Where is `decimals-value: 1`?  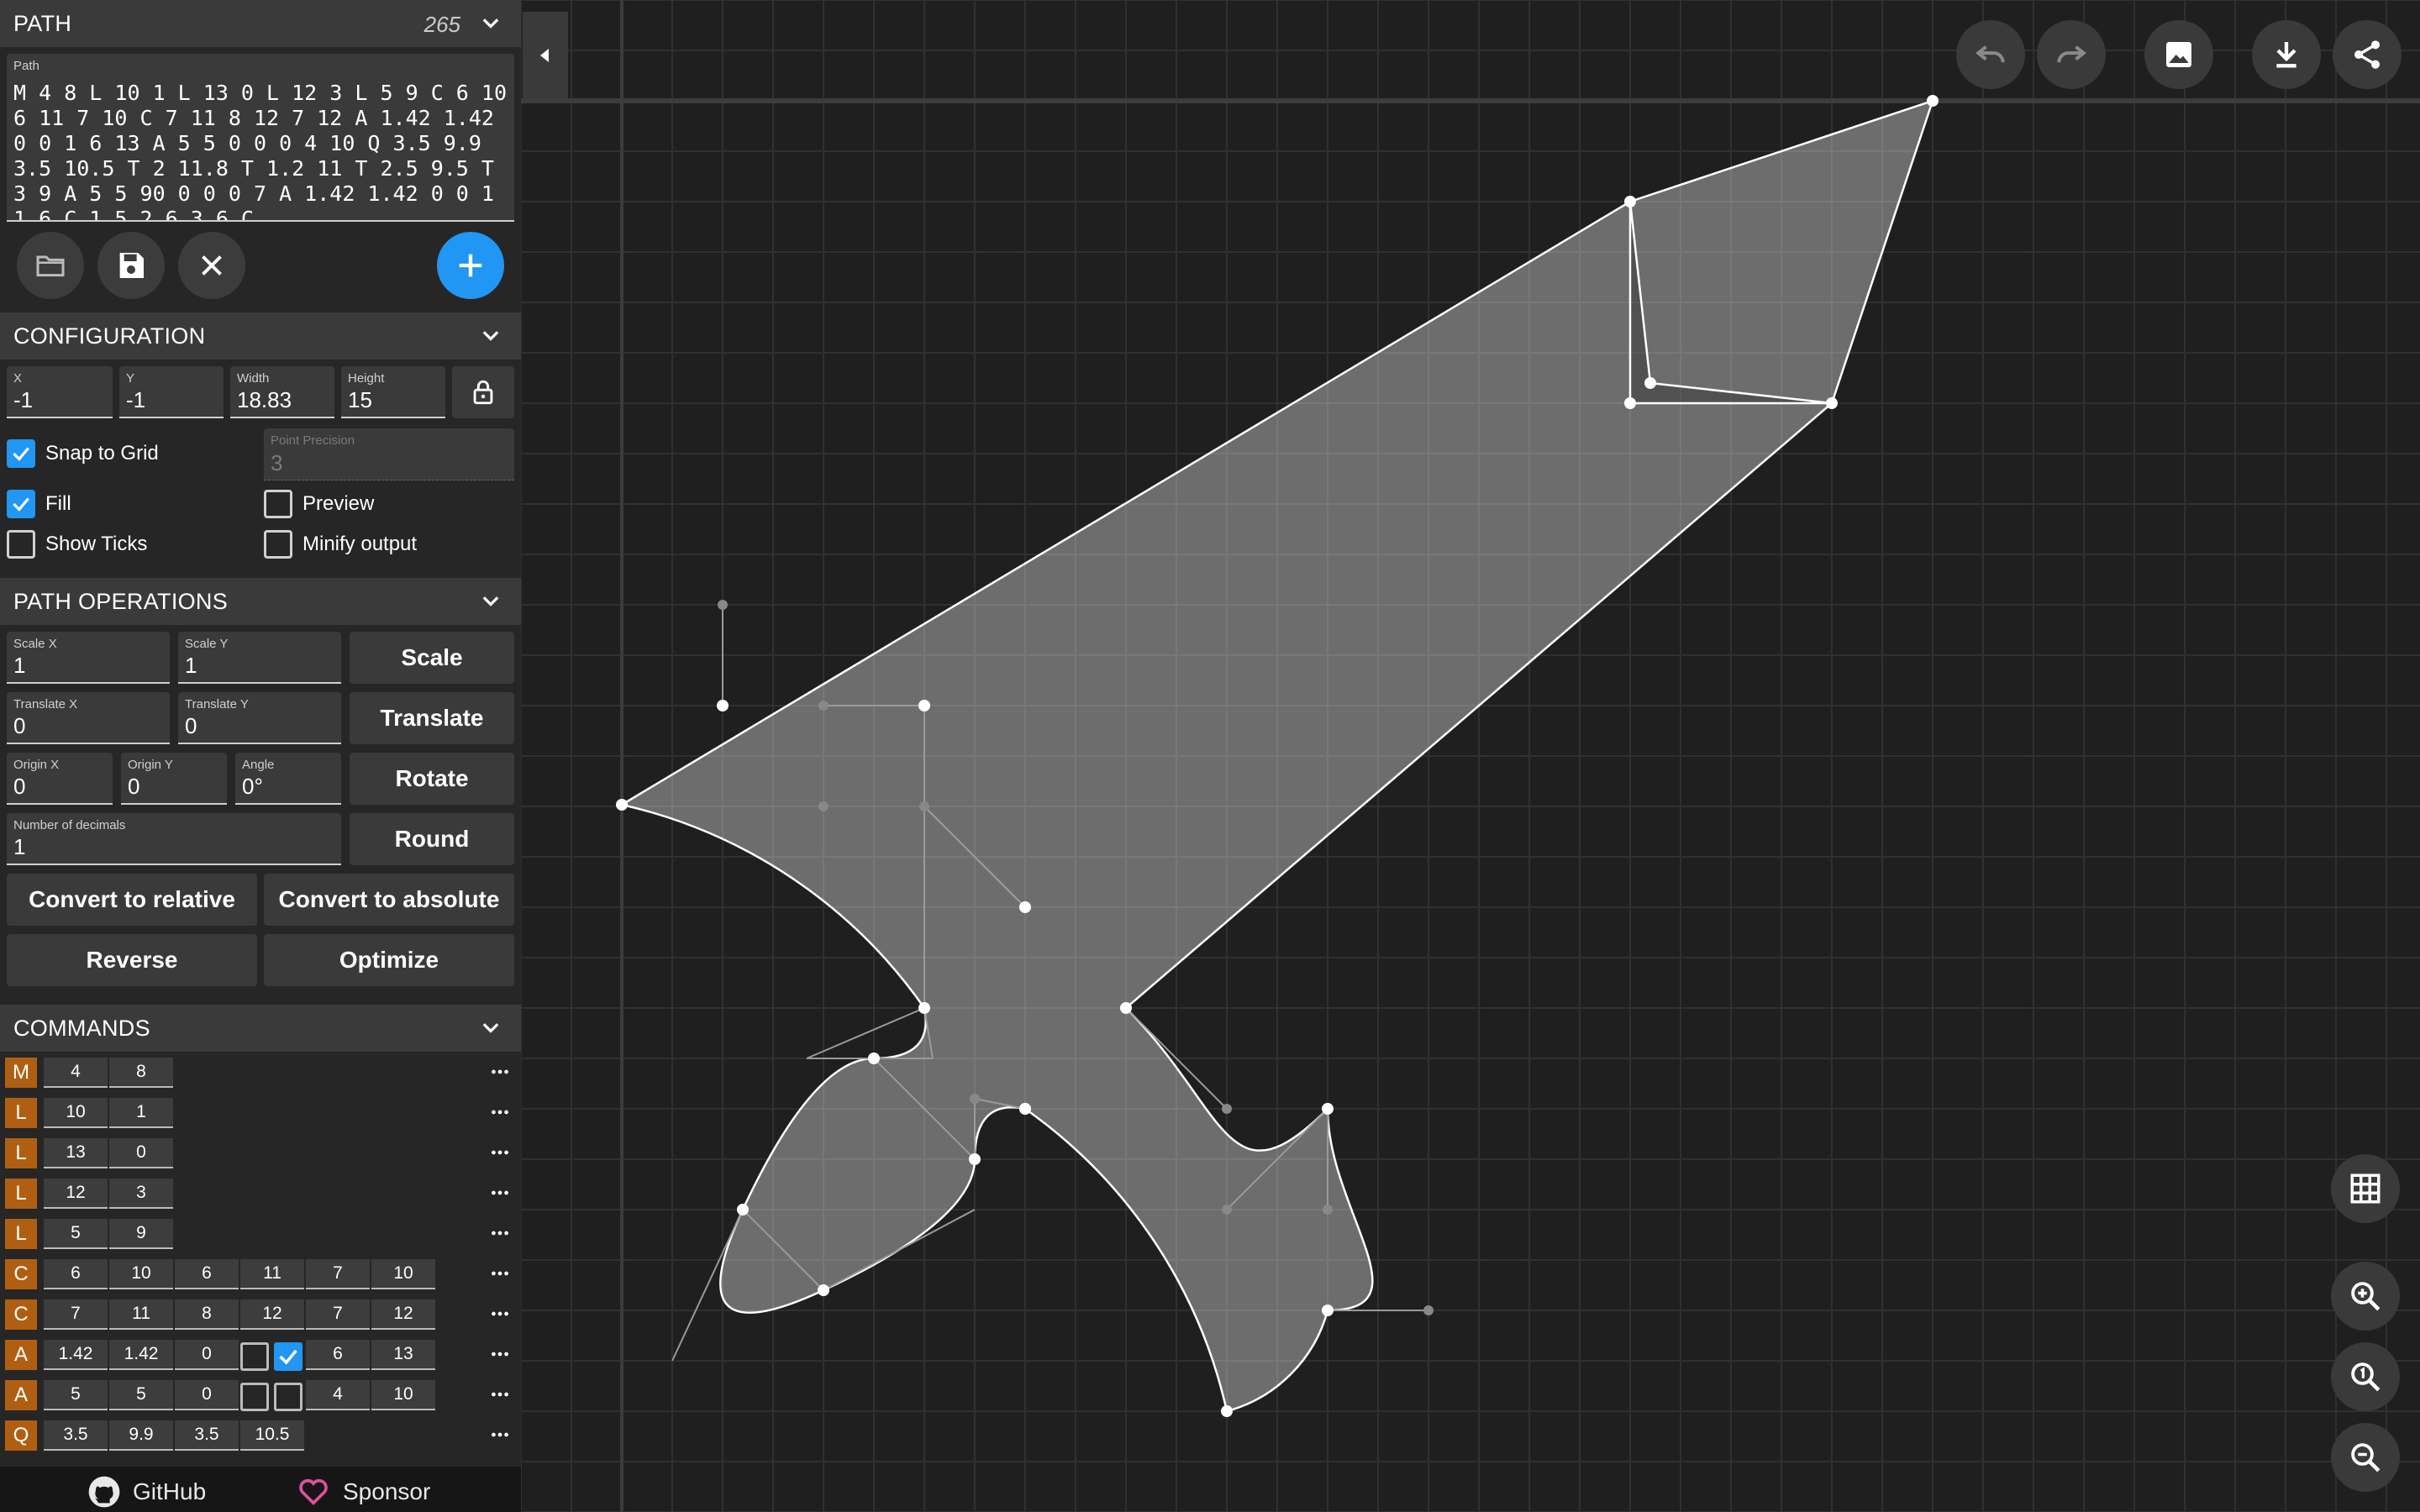
decimals-value: 1 is located at coordinates (19, 847).